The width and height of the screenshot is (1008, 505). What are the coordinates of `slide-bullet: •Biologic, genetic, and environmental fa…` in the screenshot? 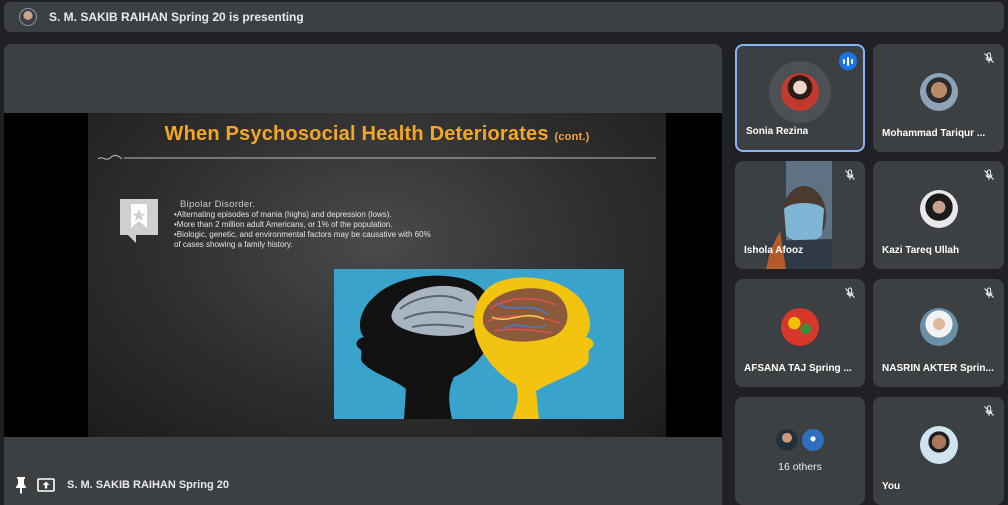 It's located at (302, 234).